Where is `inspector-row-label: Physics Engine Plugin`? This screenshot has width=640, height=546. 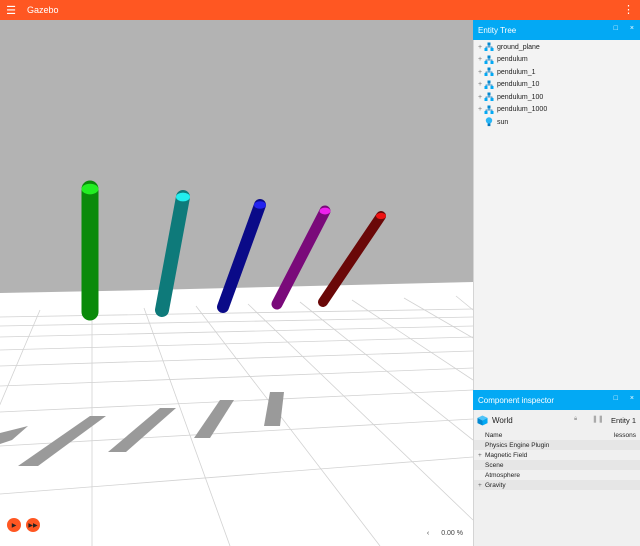
inspector-row-label: Physics Engine Plugin is located at coordinates (517, 445).